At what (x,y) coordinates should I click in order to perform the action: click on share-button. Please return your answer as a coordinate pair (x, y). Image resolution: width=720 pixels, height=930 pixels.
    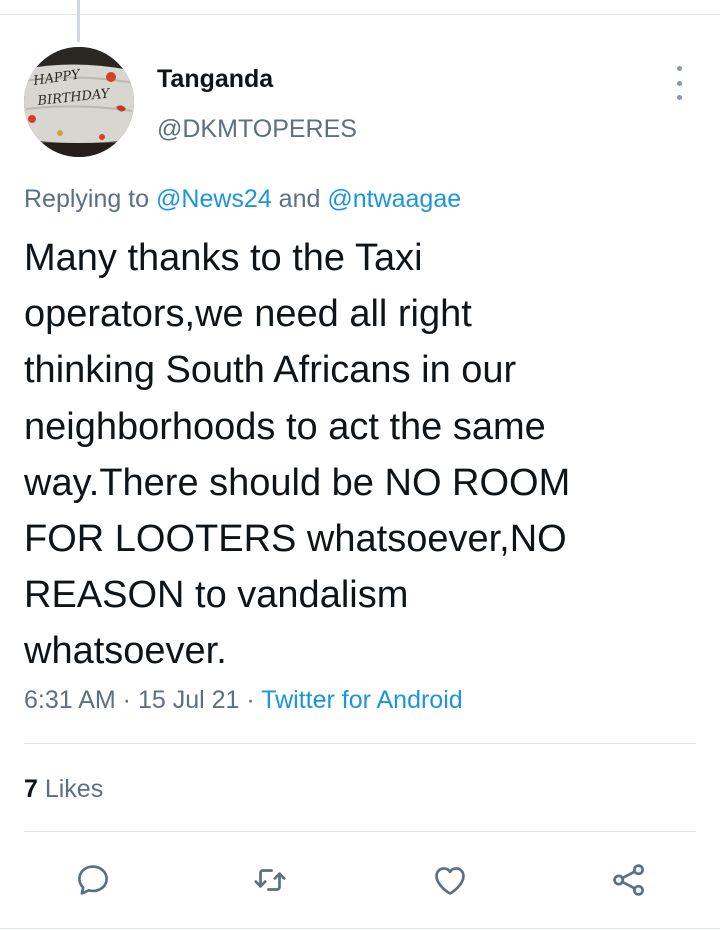
    Looking at the image, I should click on (629, 880).